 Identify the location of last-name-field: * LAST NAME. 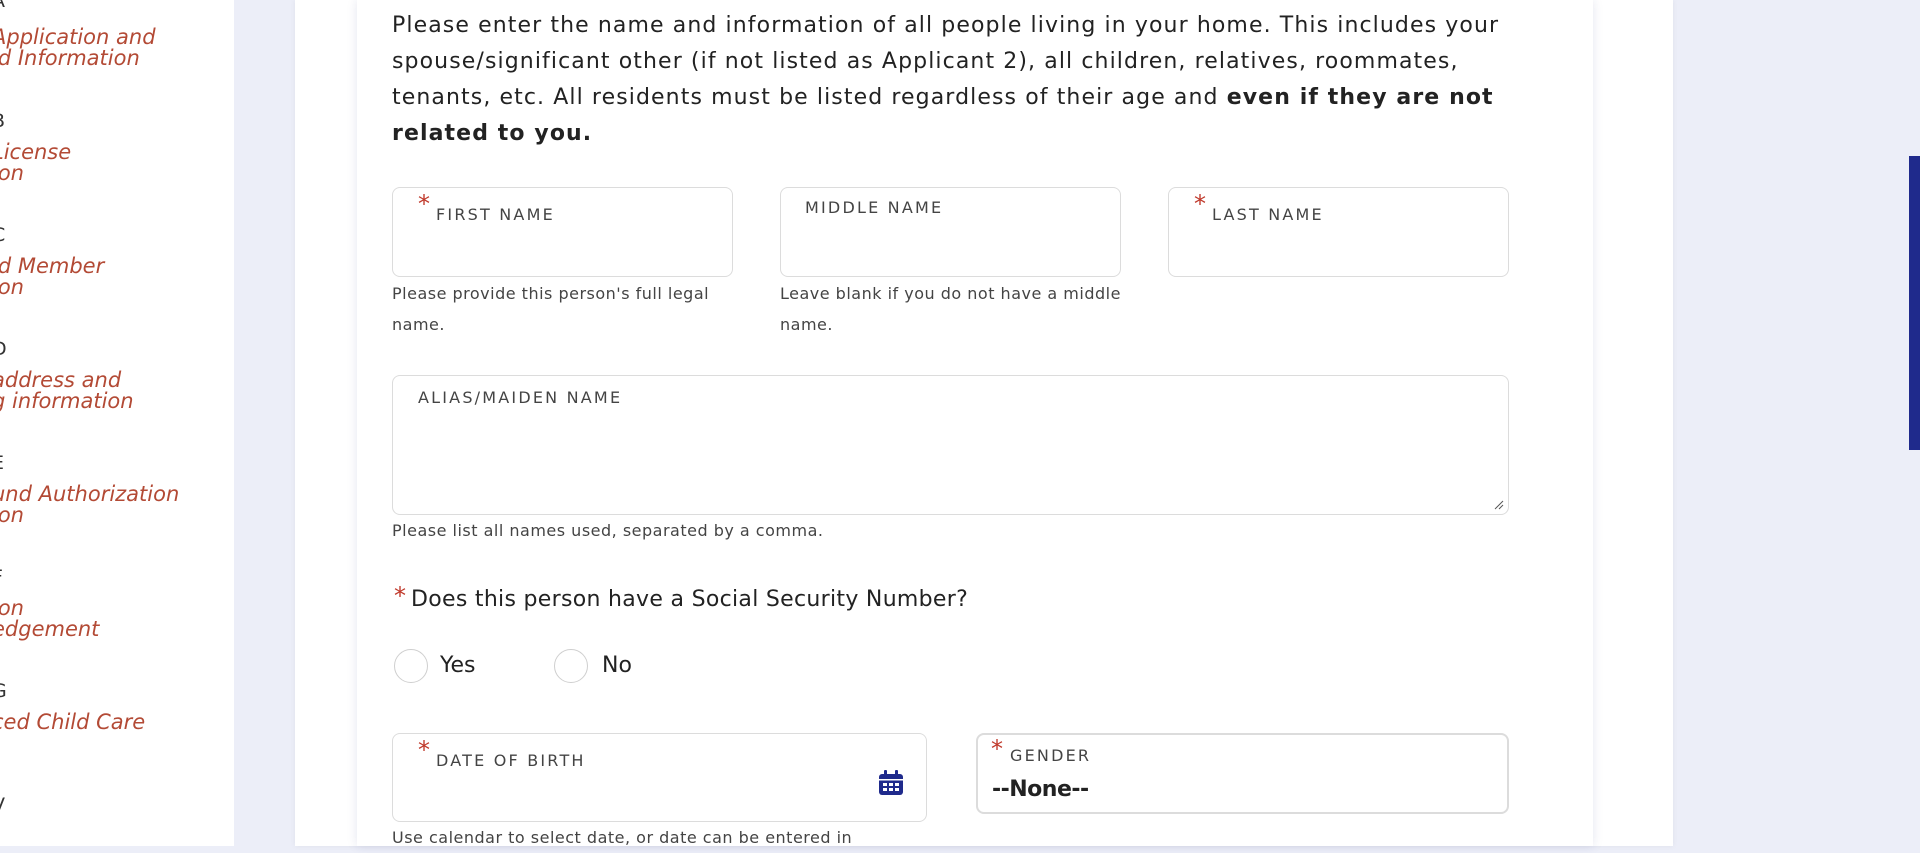
(1338, 232).